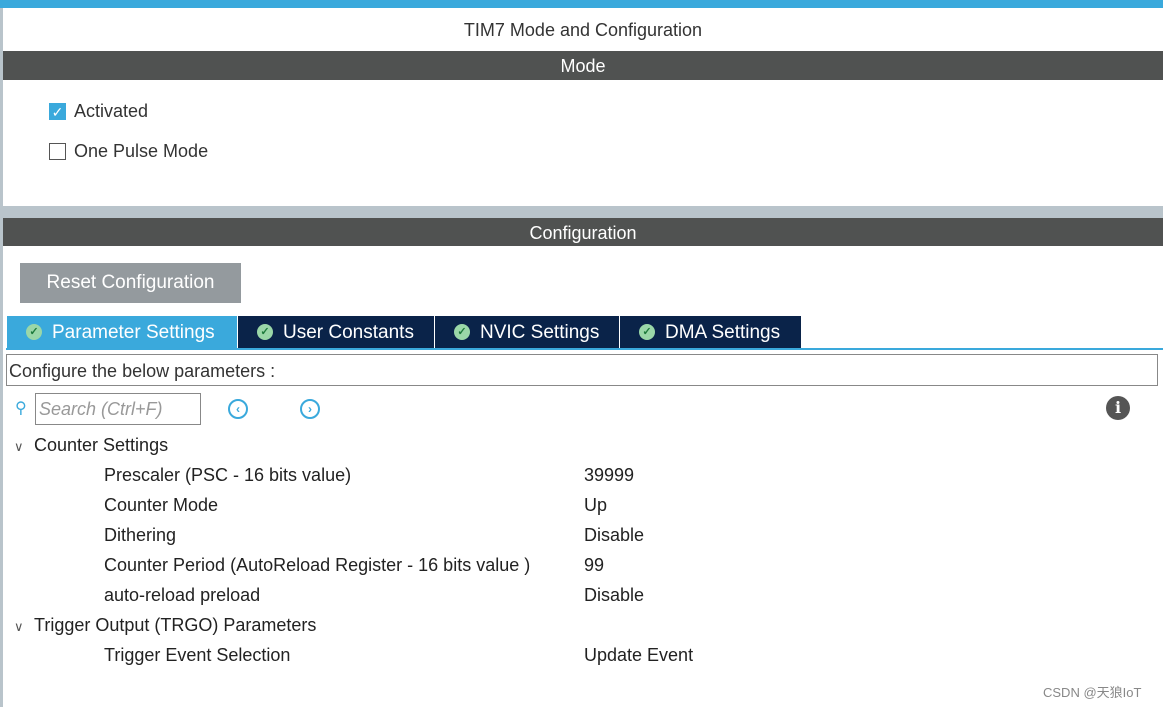 Image resolution: width=1163 pixels, height=707 pixels. Describe the element at coordinates (197, 655) in the screenshot. I see `param-name: Trigger Event Selection` at that location.